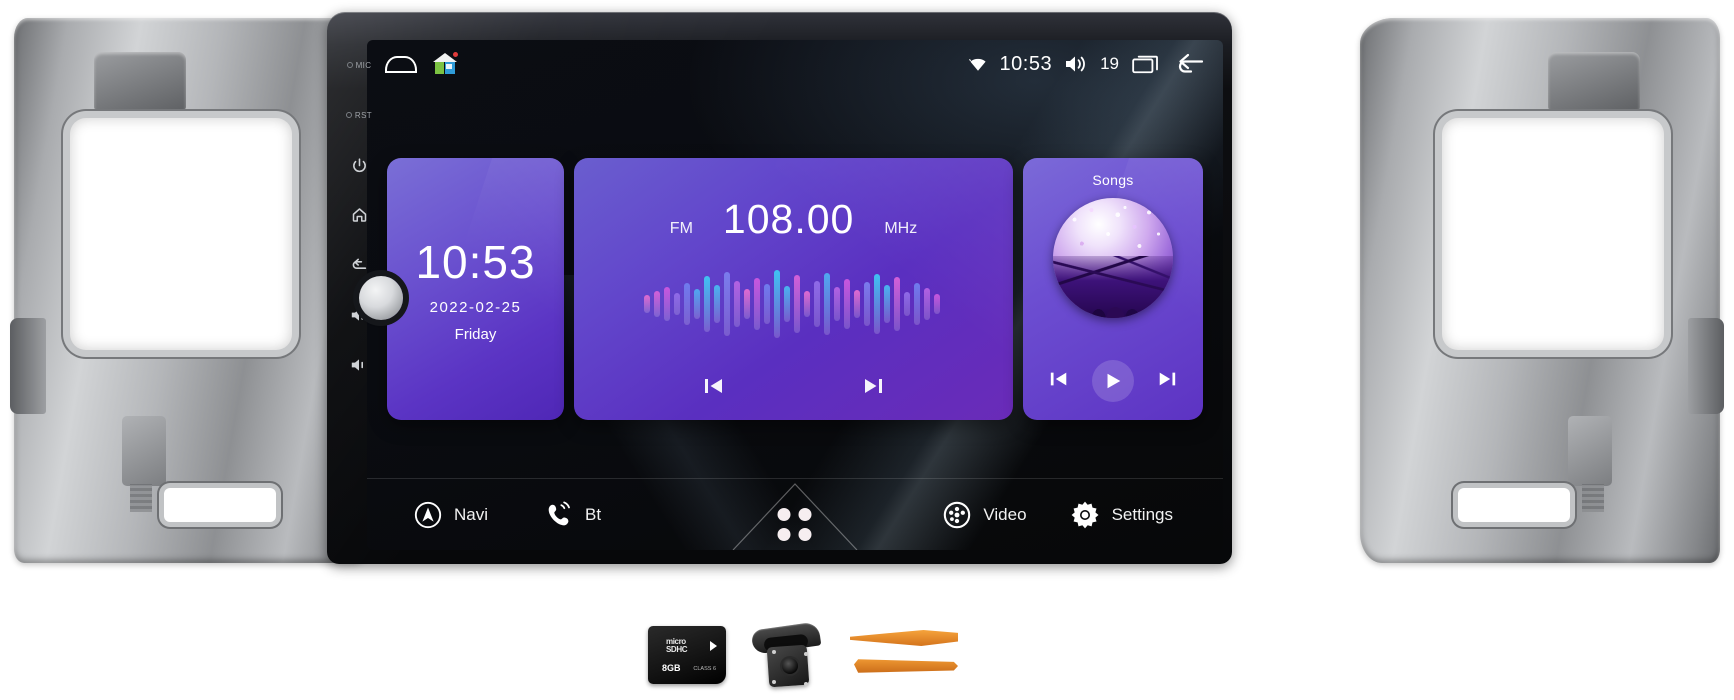 This screenshot has height=700, width=1734. Describe the element at coordinates (144, 451) in the screenshot. I see `fascia-left-clip-bottom` at that location.